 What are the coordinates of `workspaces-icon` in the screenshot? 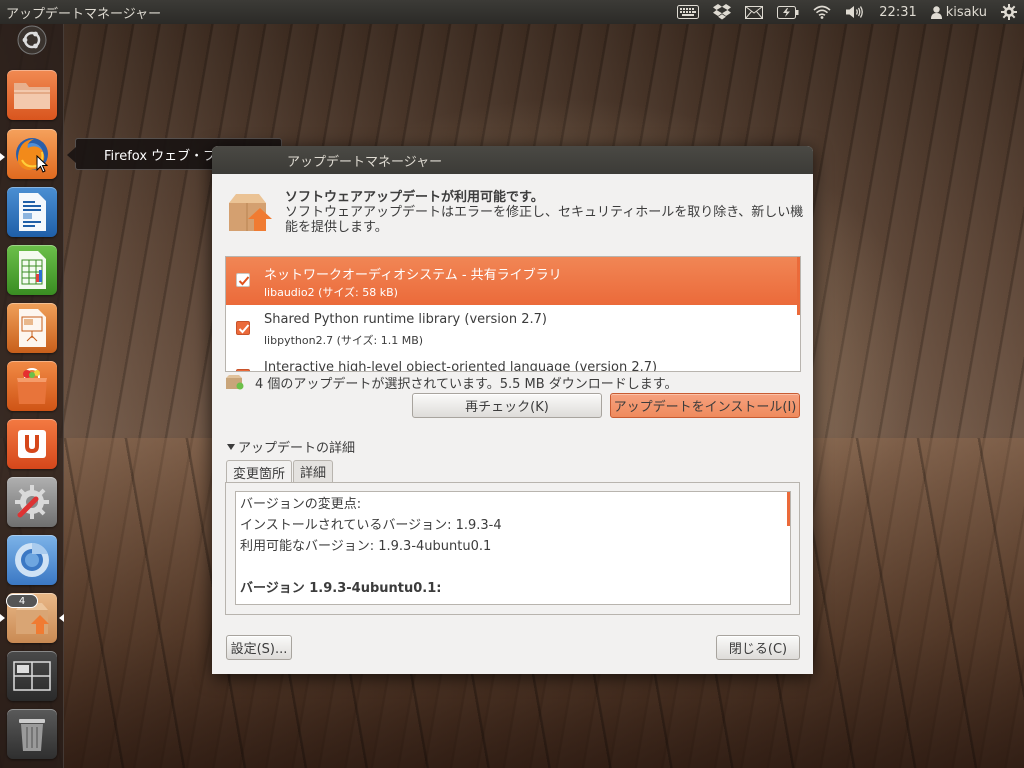 It's located at (32, 676).